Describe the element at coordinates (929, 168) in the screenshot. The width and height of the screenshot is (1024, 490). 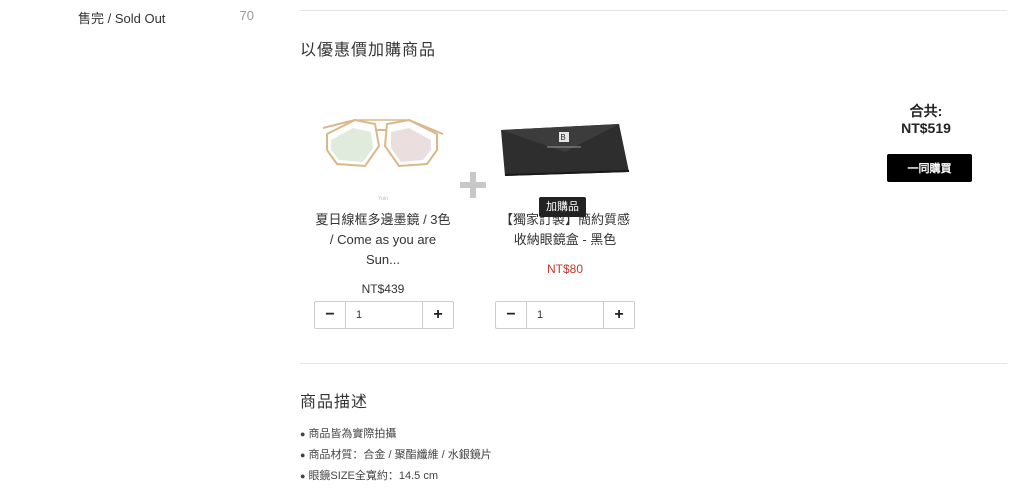
I see `buy-together-button: 一同購買` at that location.